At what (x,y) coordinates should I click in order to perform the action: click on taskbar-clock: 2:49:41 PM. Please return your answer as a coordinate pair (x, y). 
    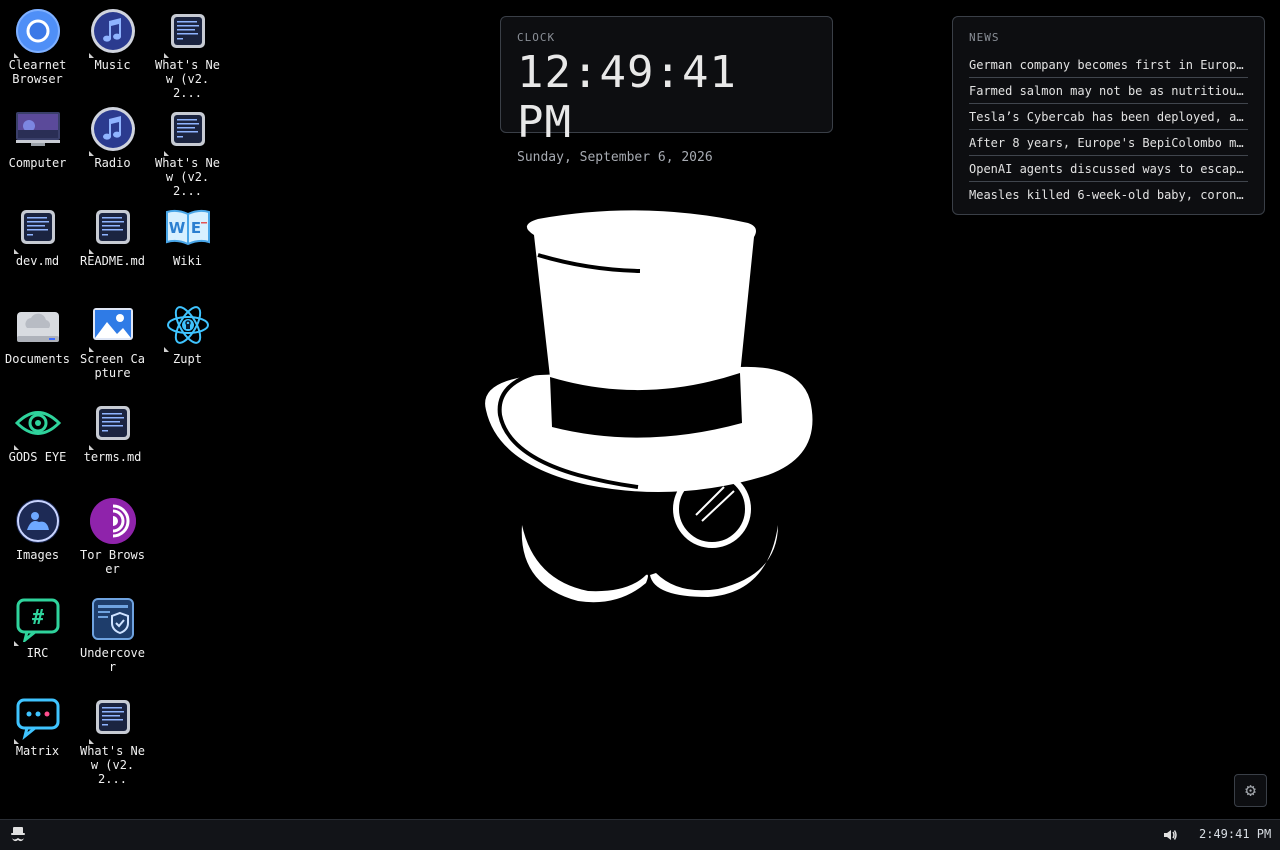
    Looking at the image, I should click on (1239, 834).